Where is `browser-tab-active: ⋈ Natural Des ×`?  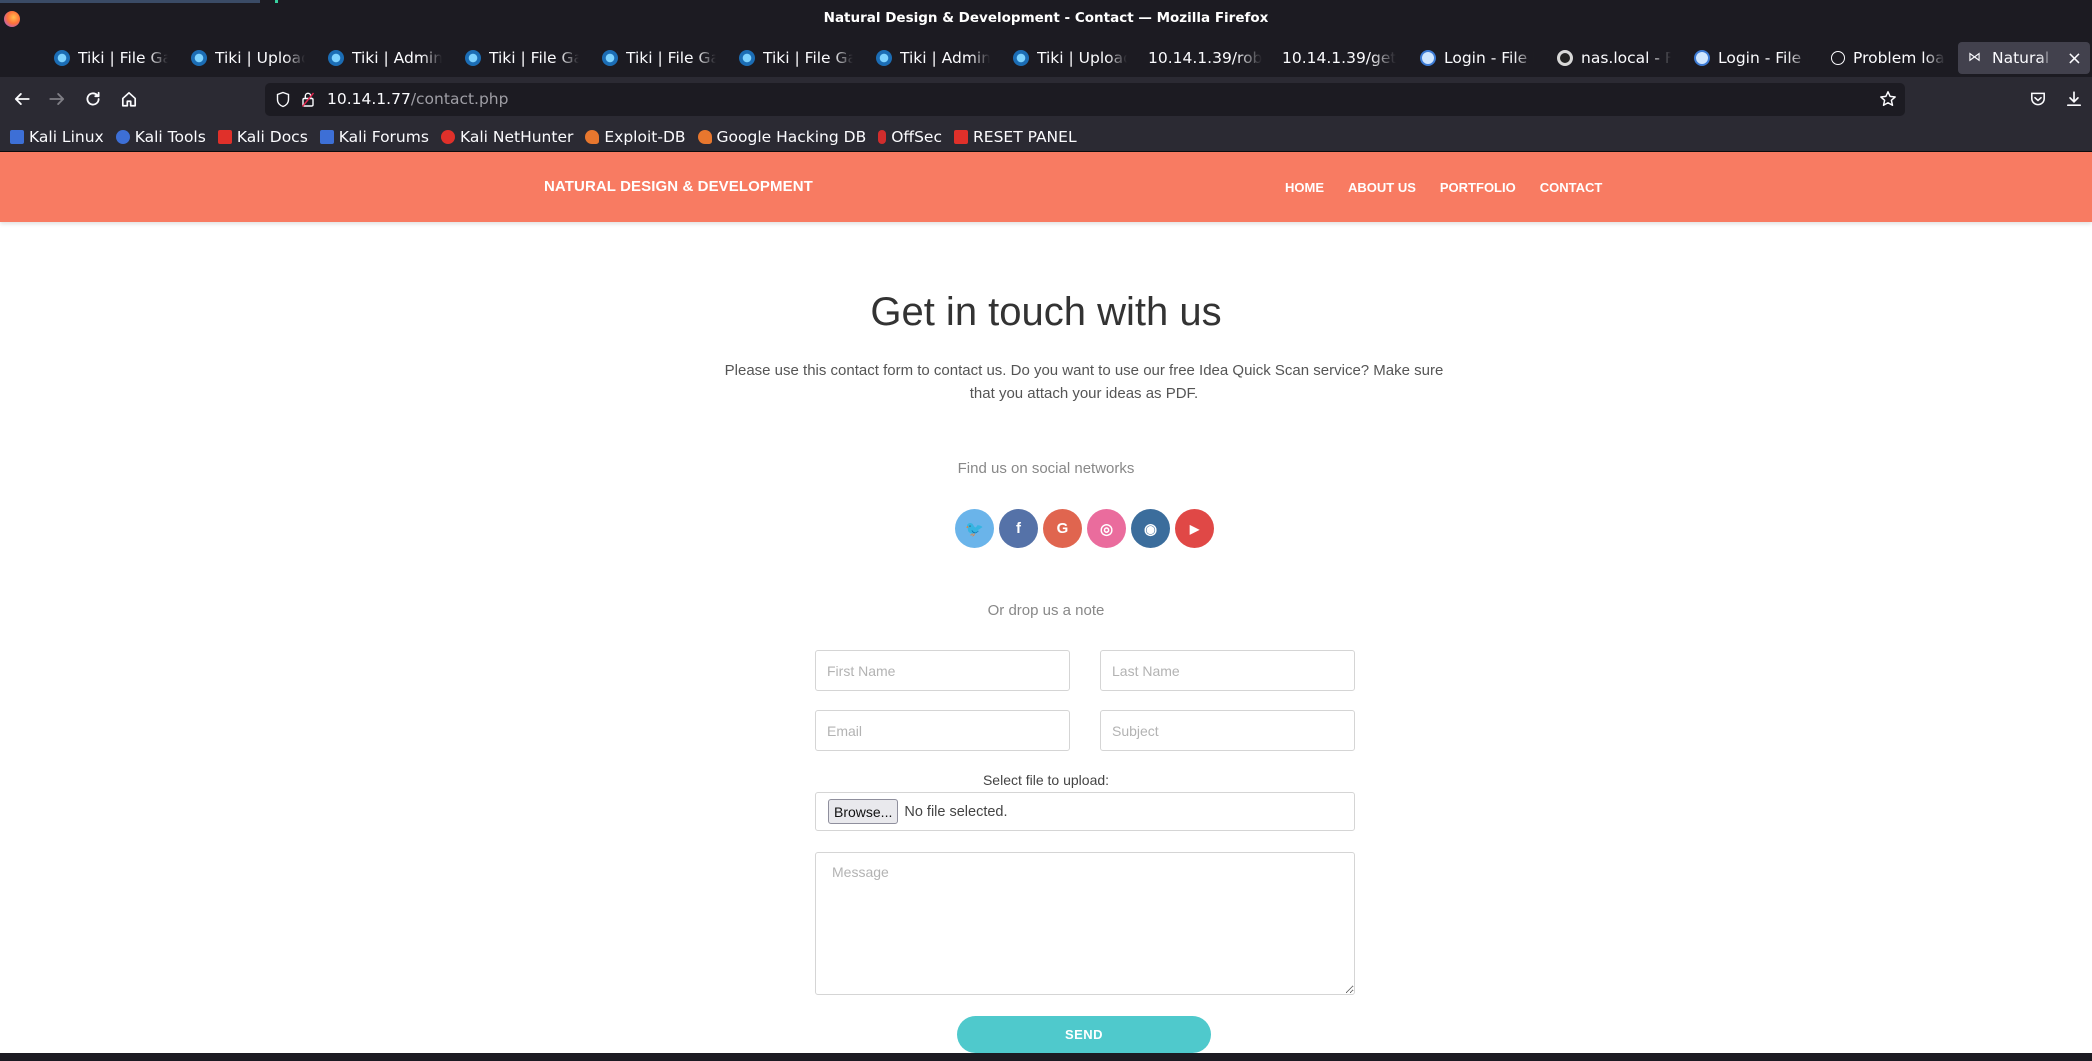
browser-tab-active: ⋈ Natural Des × is located at coordinates (2024, 58).